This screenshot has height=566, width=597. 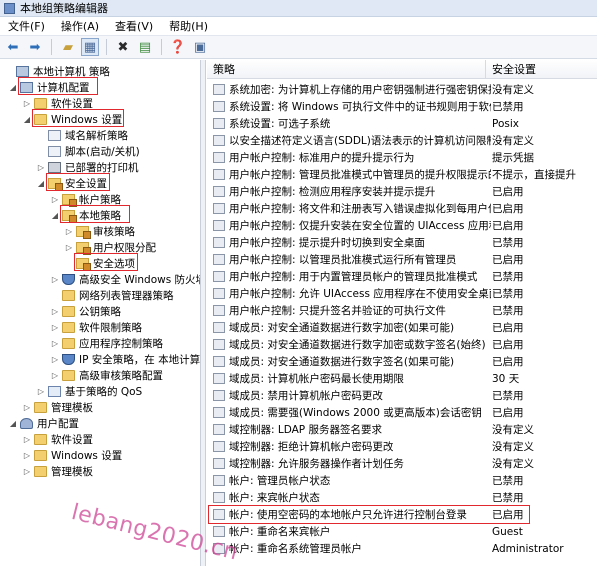 I want to click on menu-help: 帮助(H), so click(x=188, y=26).